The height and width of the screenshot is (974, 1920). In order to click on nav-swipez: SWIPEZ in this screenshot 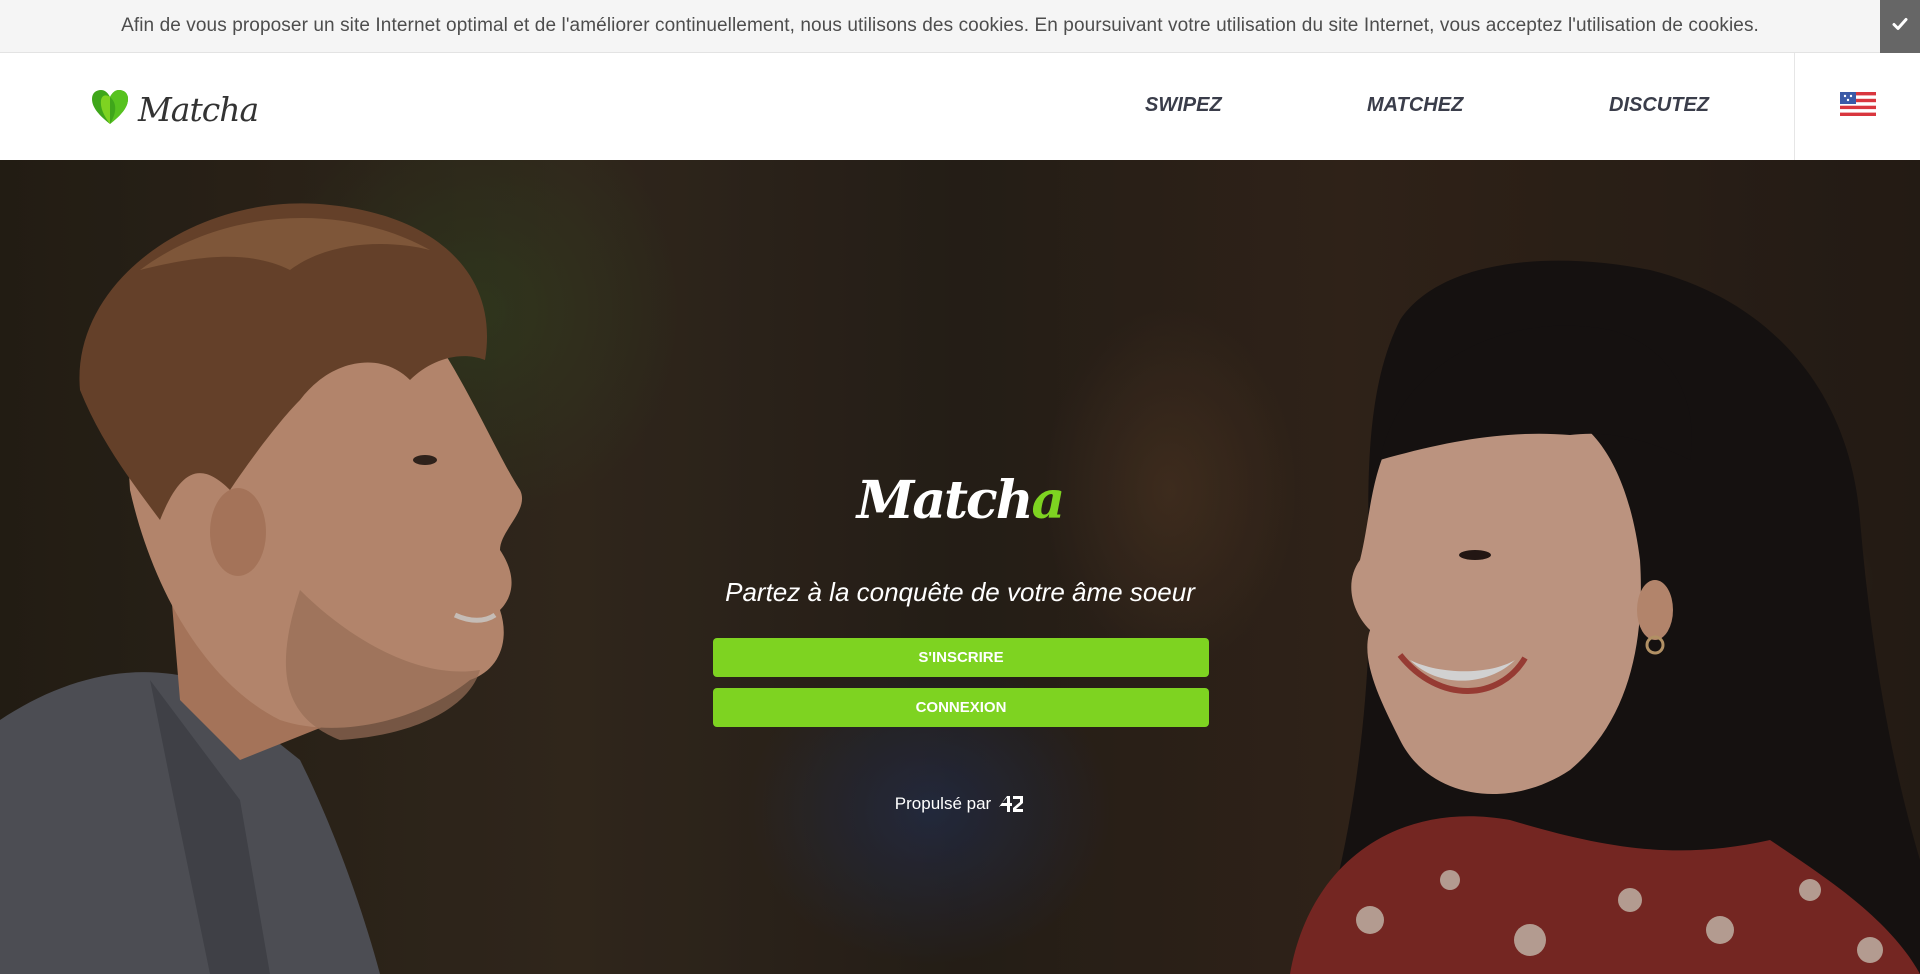, I will do `click(1183, 105)`.